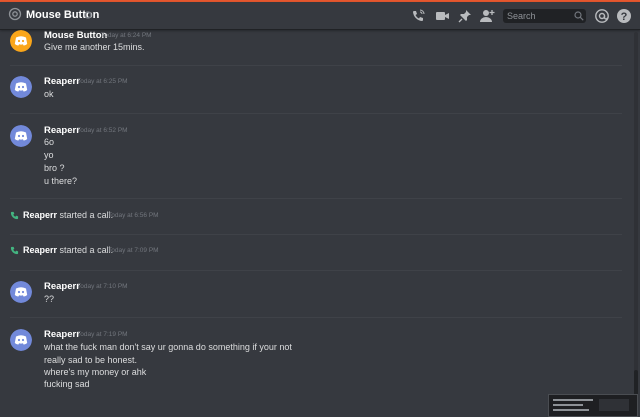  What do you see at coordinates (442, 16) in the screenshot?
I see `start-video-call-icon` at bounding box center [442, 16].